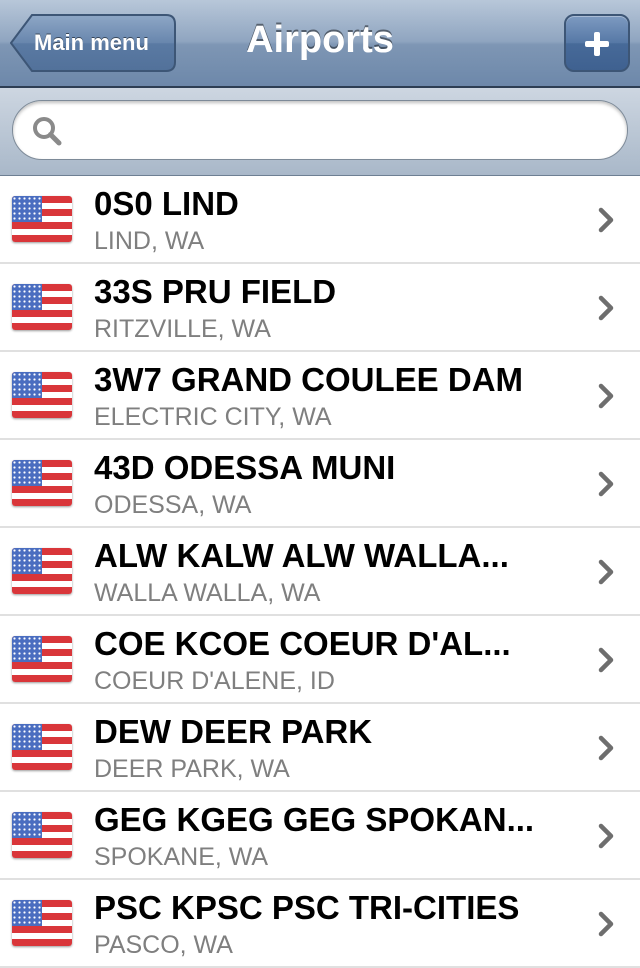 The image size is (640, 968). What do you see at coordinates (233, 731) in the screenshot?
I see `airport-title: DEW DEER PARK` at bounding box center [233, 731].